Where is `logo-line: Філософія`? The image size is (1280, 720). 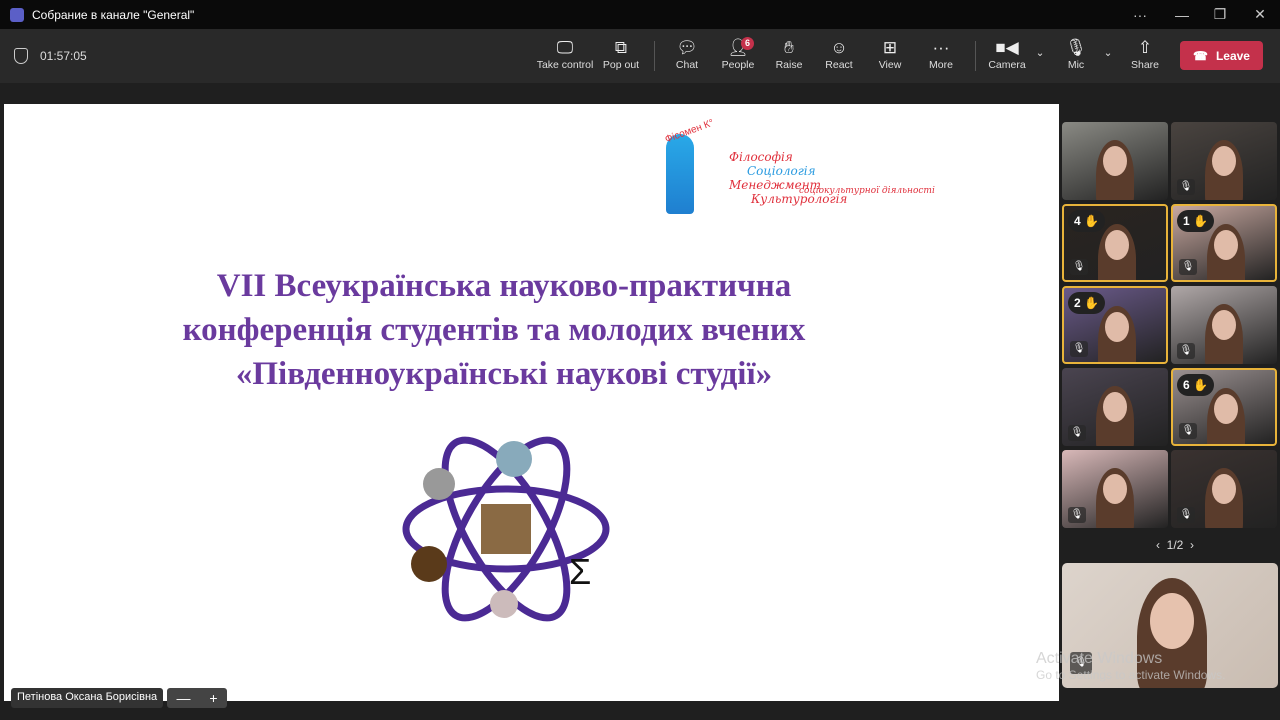 logo-line: Філософія is located at coordinates (761, 157).